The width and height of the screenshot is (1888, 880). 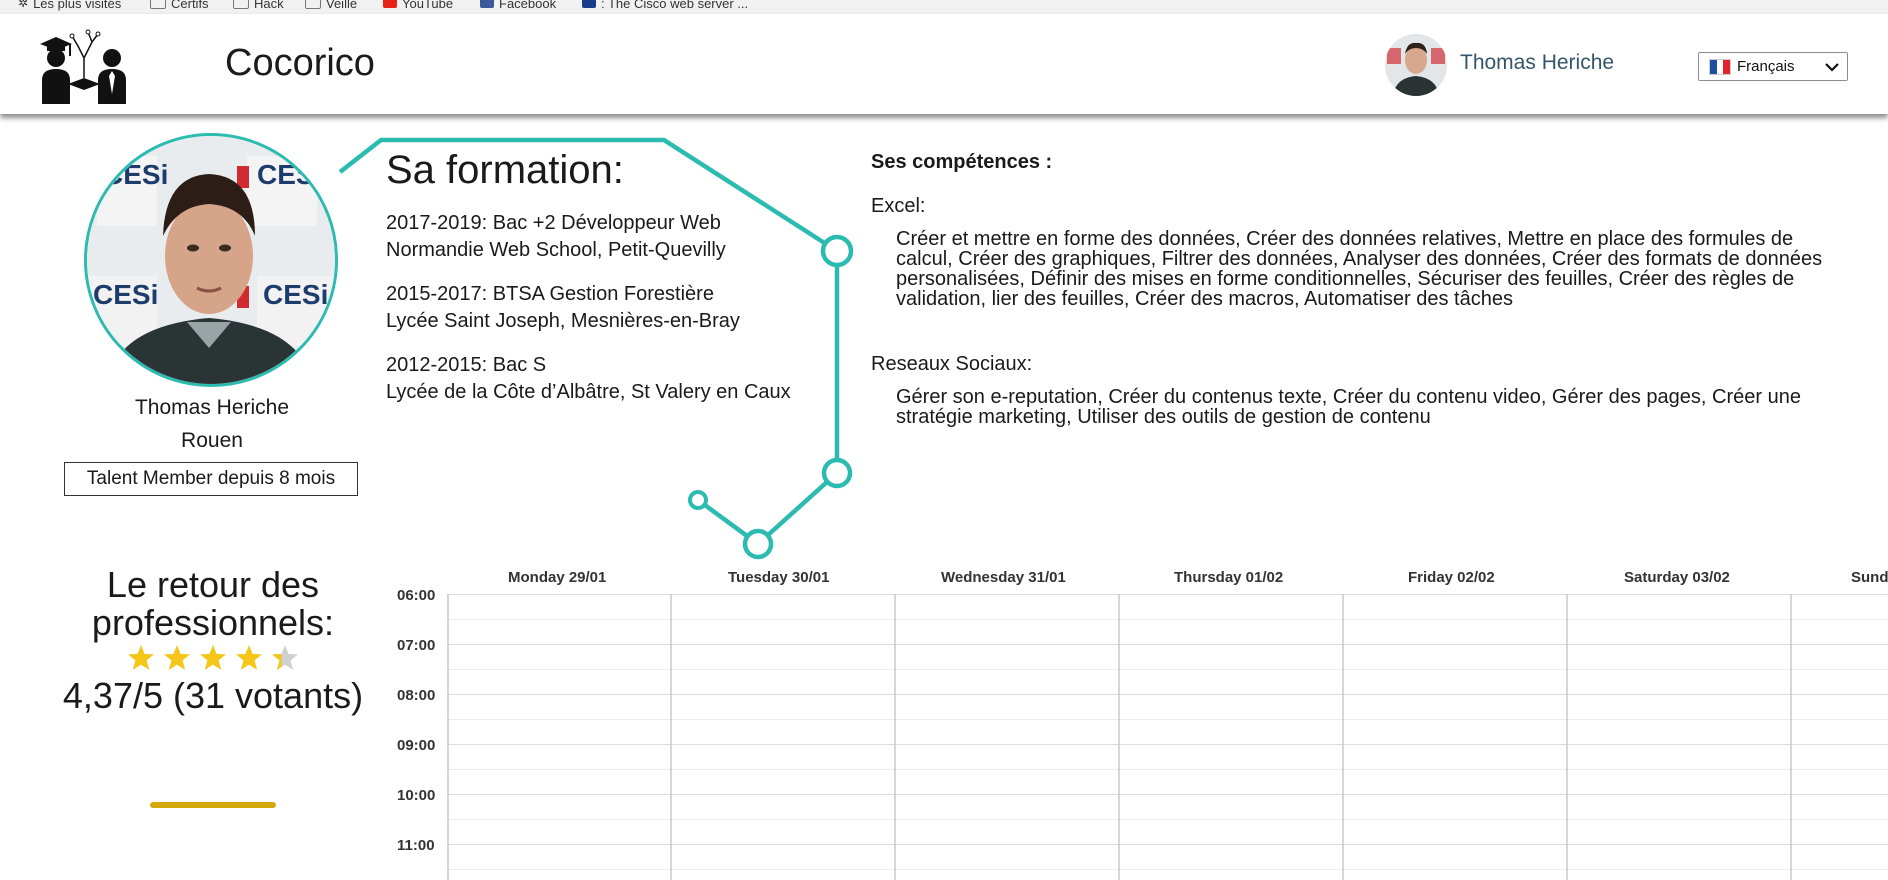 I want to click on language-value: Français, so click(x=1766, y=66).